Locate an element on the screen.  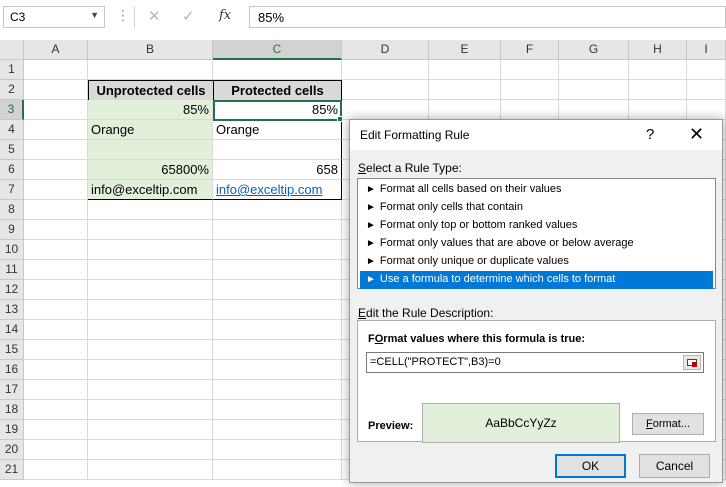
row-header-10: 10 is located at coordinates (12, 250).